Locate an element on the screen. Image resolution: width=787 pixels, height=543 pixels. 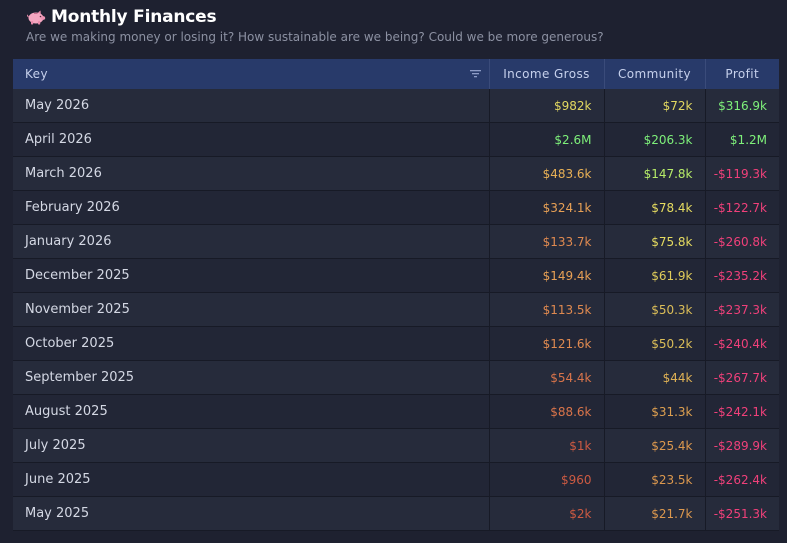
cell-key: May 2025 is located at coordinates (251, 513).